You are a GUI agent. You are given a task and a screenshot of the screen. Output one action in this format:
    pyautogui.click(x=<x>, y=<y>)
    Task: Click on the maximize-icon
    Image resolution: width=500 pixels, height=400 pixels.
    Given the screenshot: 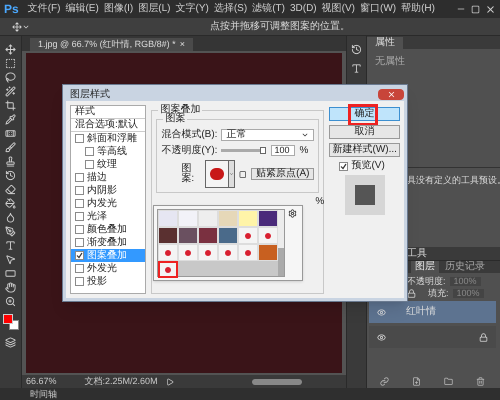 What is the action you would take?
    pyautogui.click(x=475, y=9)
    